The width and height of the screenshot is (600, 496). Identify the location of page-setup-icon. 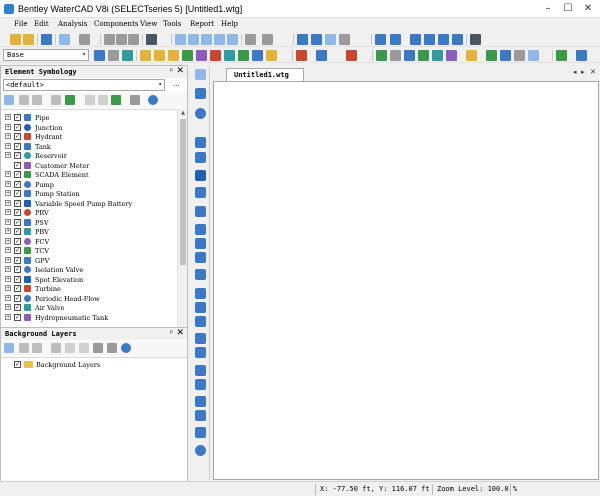
(64, 39).